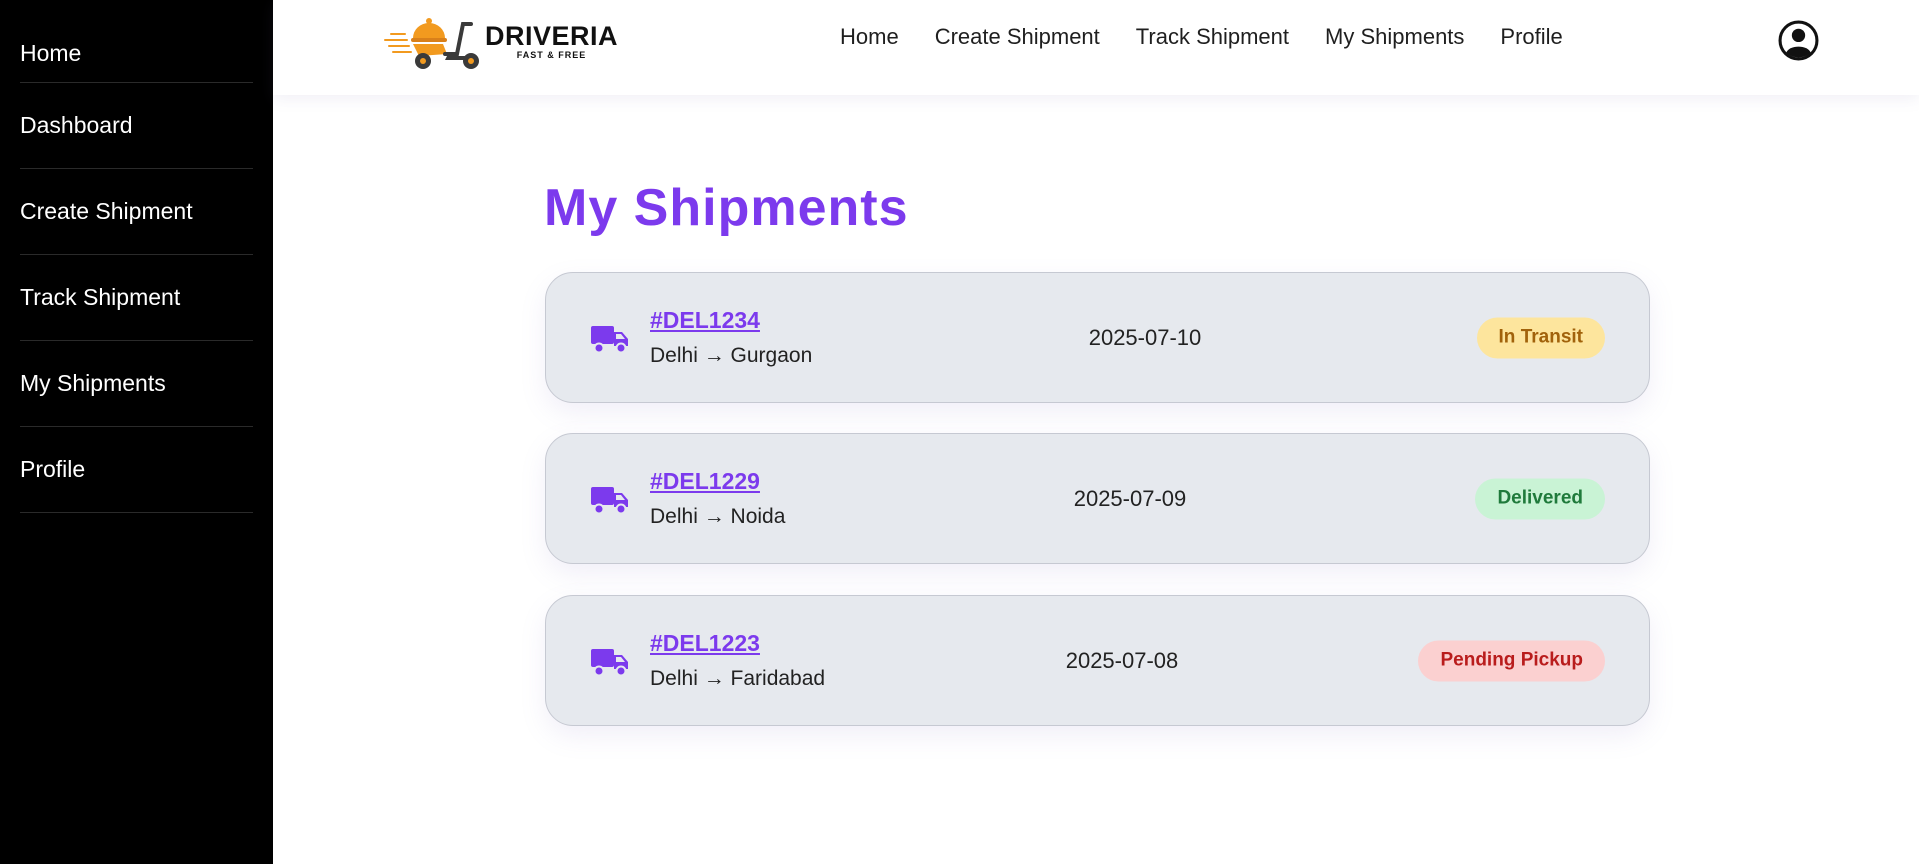 This screenshot has width=1919, height=864. I want to click on nav-link-my-shipments: My Shipments, so click(1394, 37).